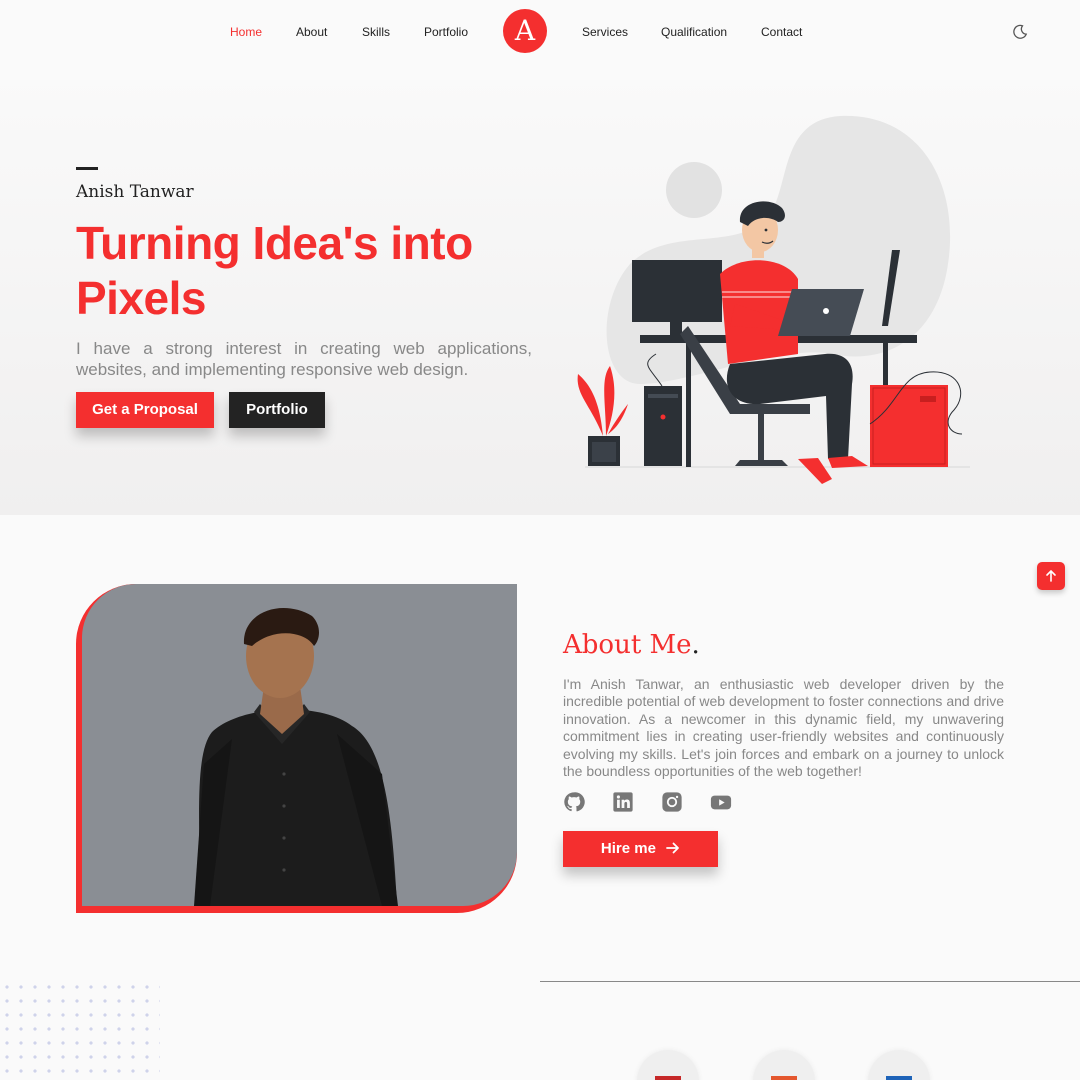  What do you see at coordinates (446, 32) in the screenshot?
I see `nav-item-portfolio: Portfolio` at bounding box center [446, 32].